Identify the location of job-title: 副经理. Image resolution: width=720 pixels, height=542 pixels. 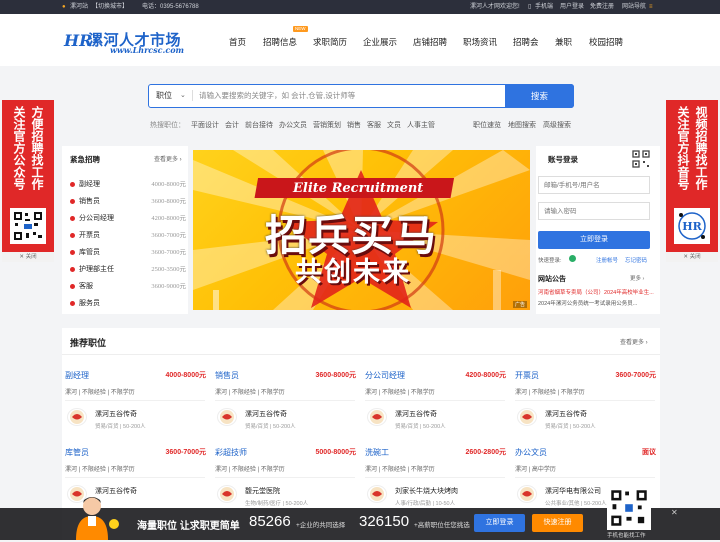
(77, 375).